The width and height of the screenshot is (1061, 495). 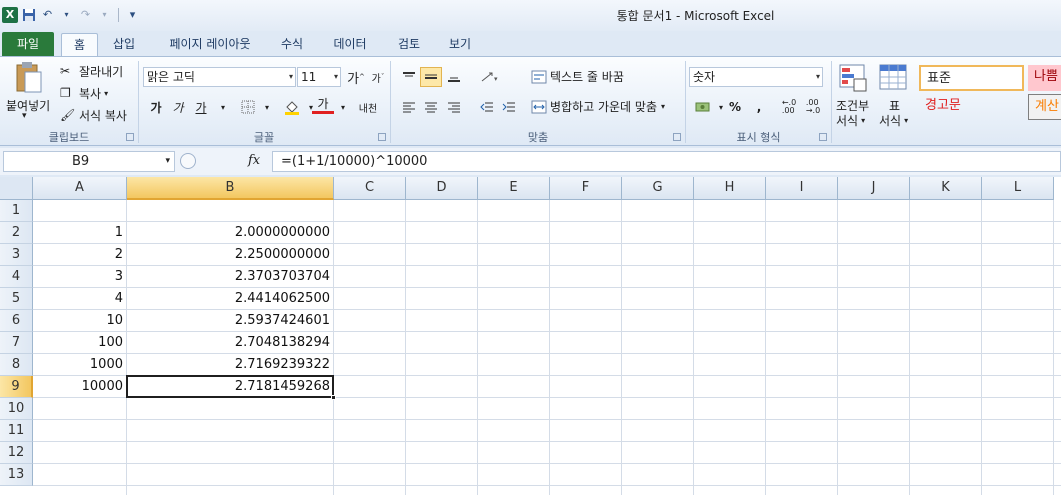 What do you see at coordinates (16, 365) in the screenshot?
I see `row-header-8: 8` at bounding box center [16, 365].